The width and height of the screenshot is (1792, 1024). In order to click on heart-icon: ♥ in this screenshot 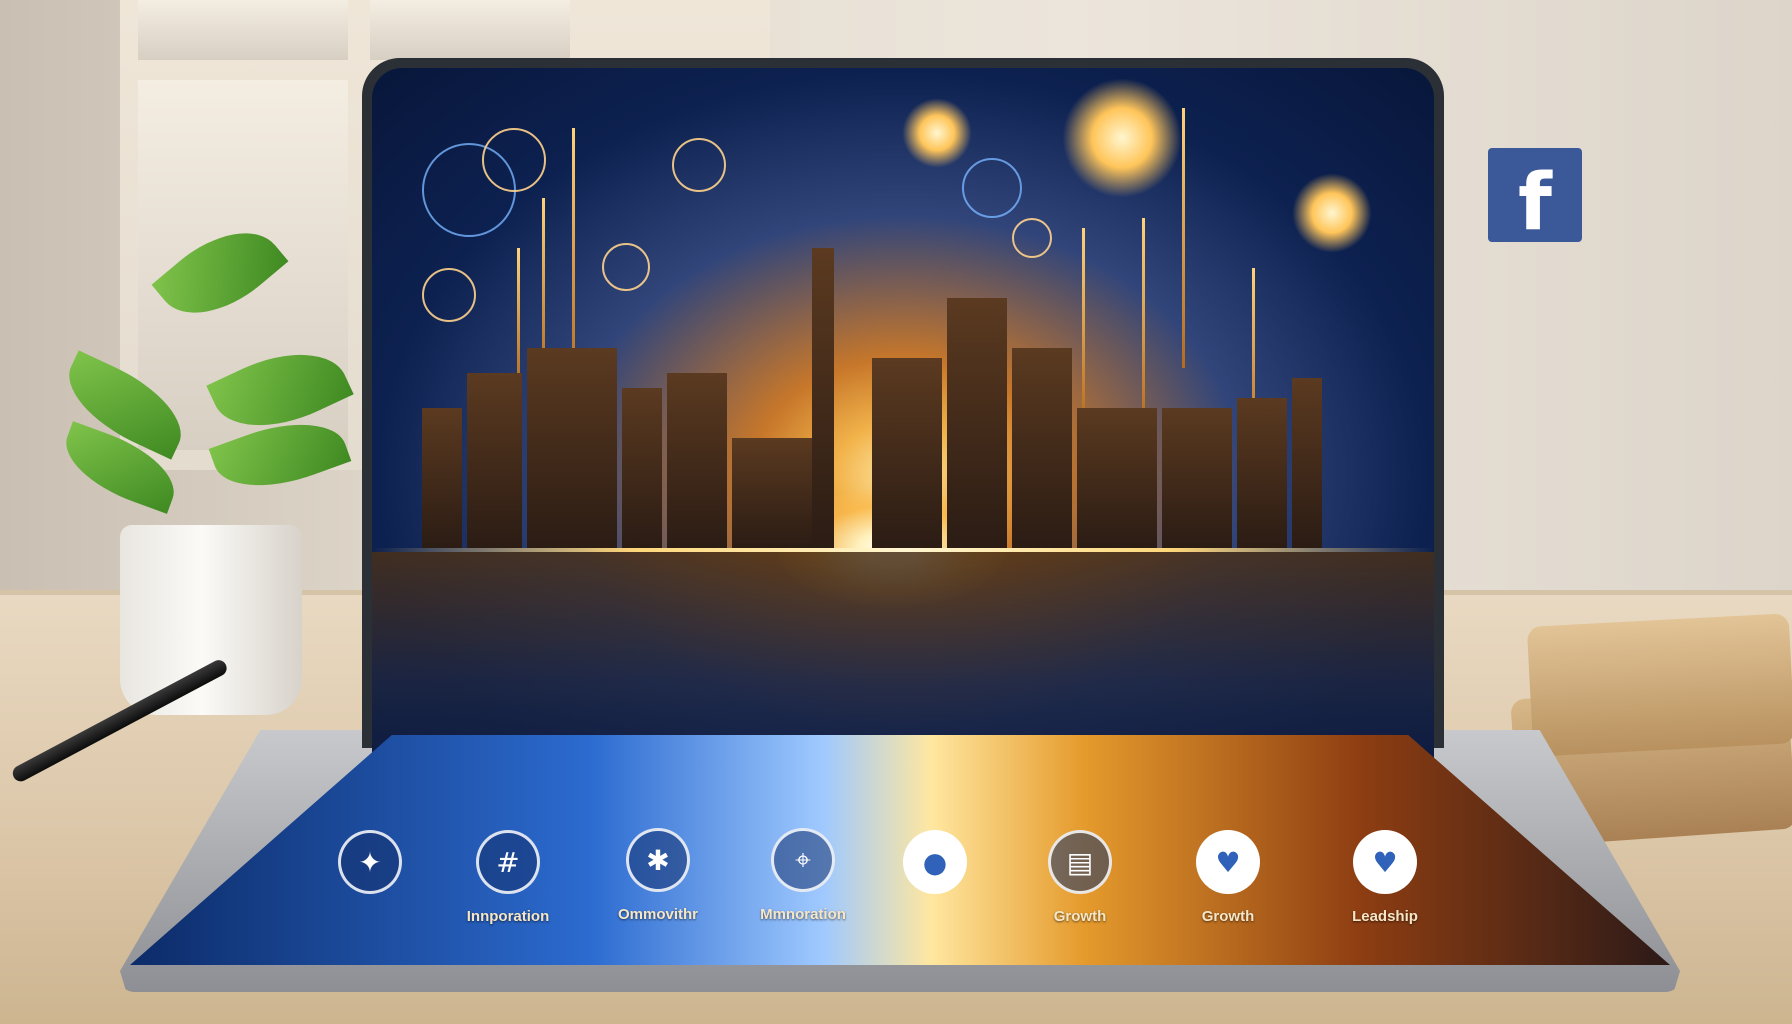, I will do `click(1385, 862)`.